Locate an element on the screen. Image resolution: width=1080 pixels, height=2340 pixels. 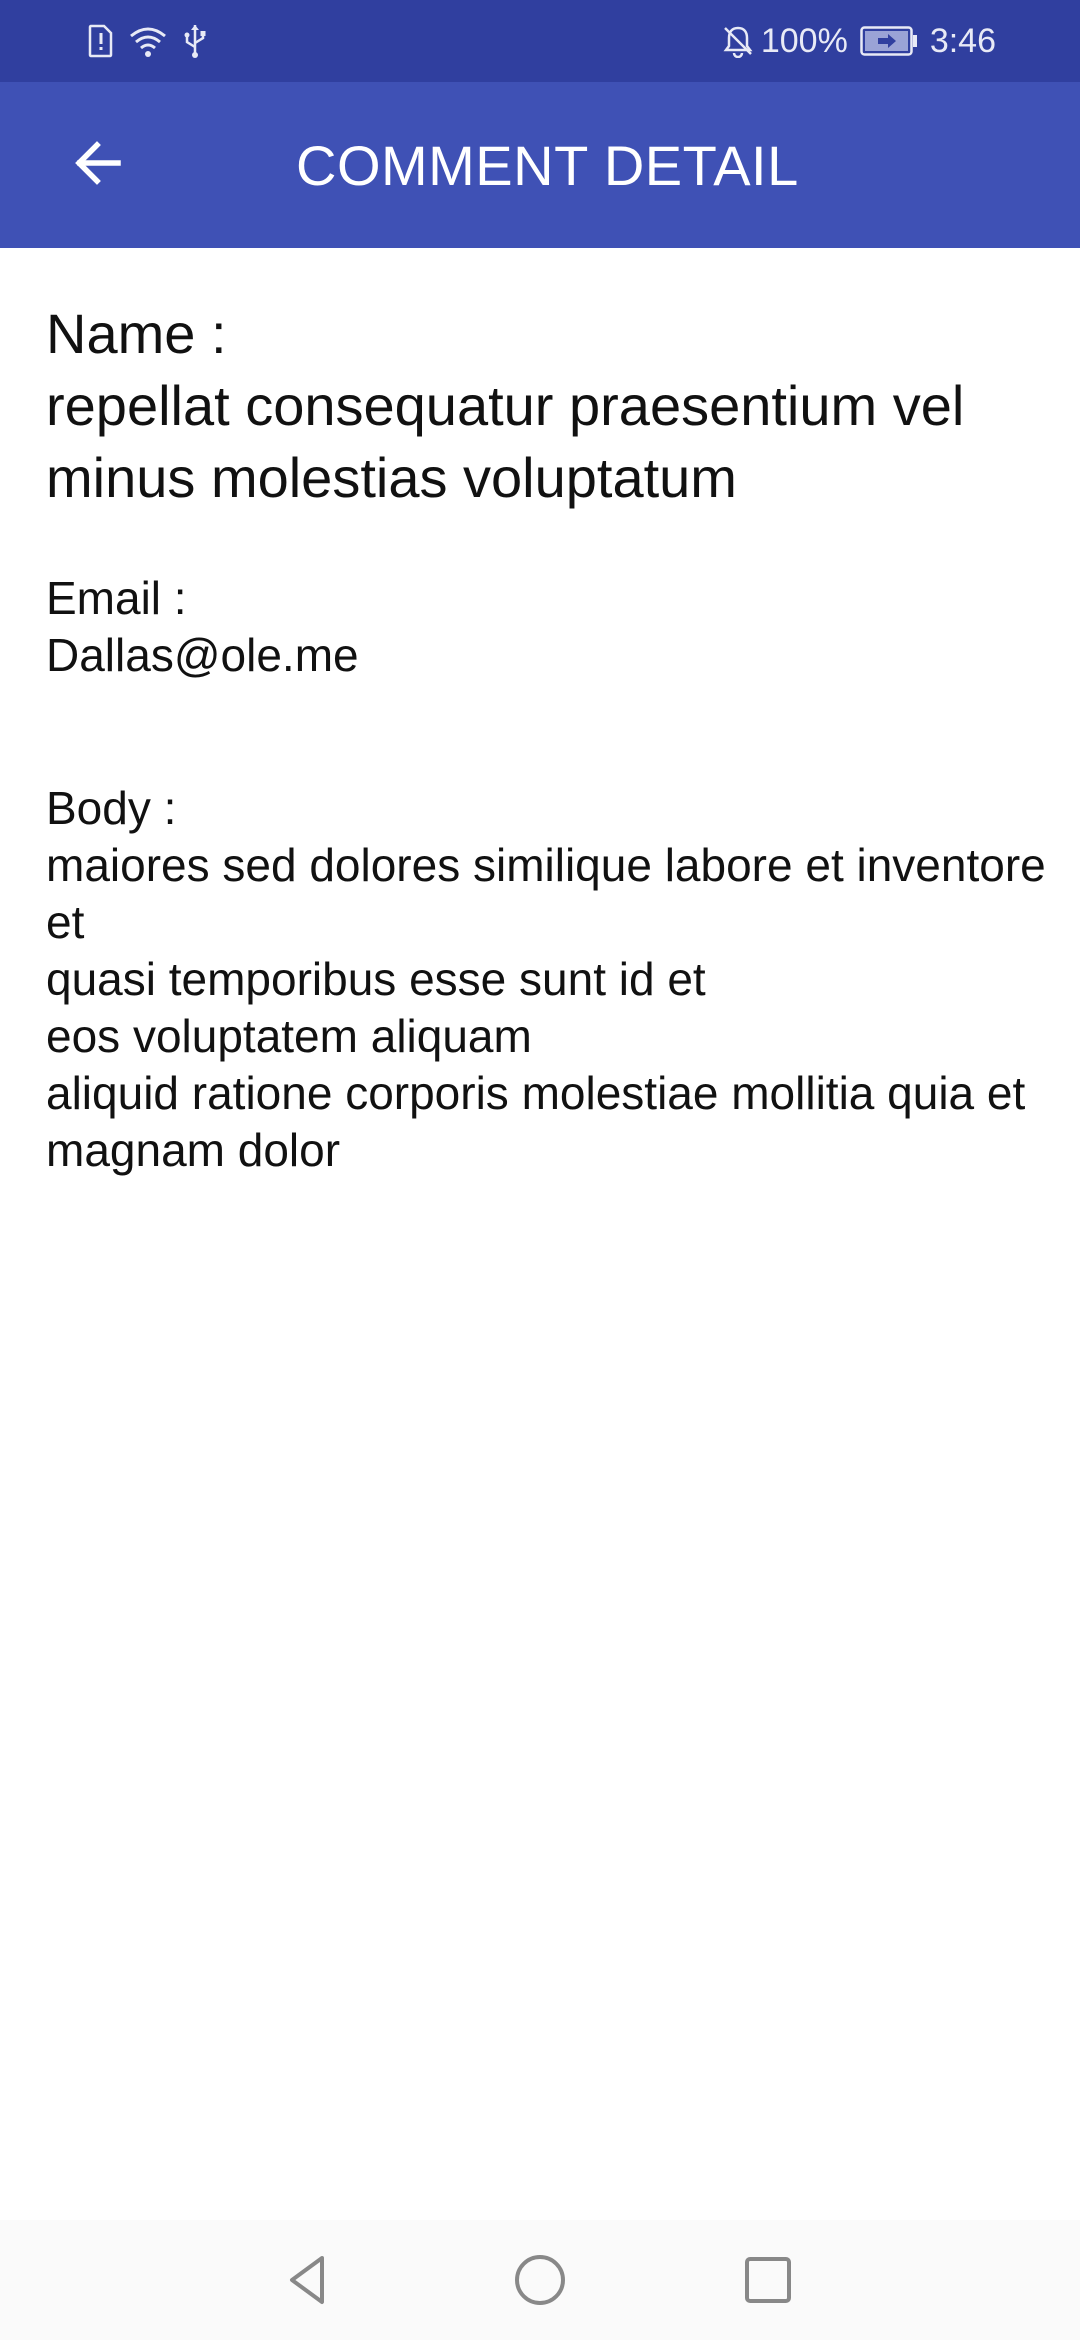
recents-square-icon is located at coordinates (768, 2285).